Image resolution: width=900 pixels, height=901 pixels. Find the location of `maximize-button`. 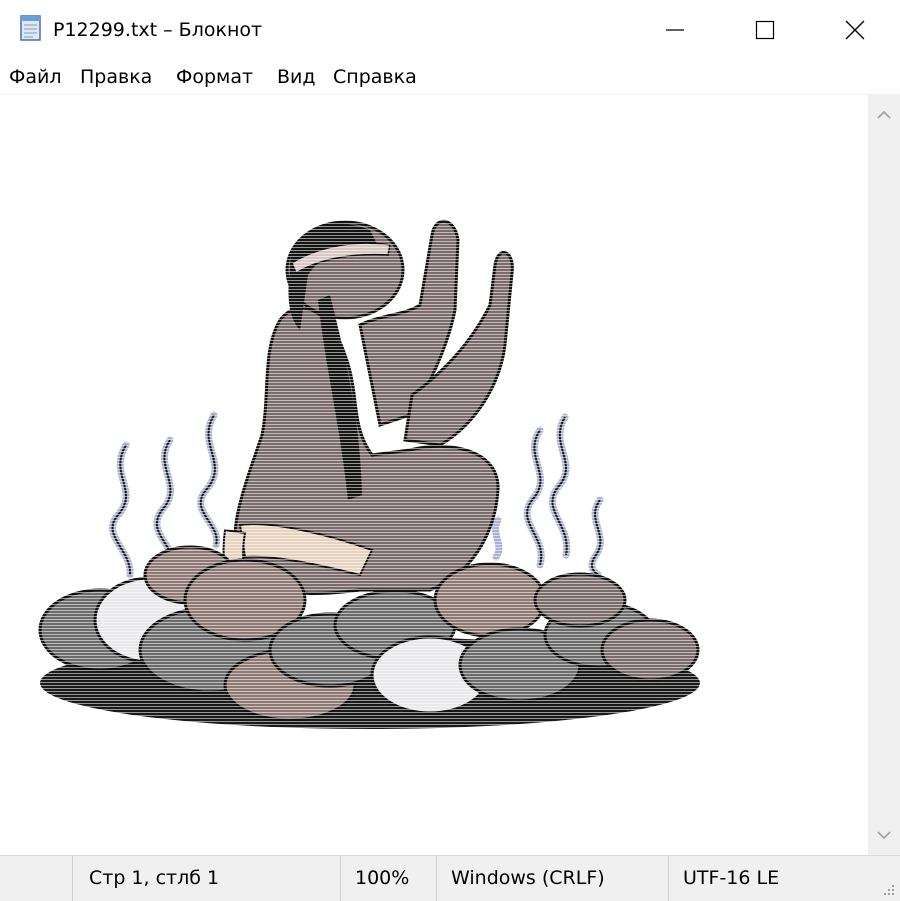

maximize-button is located at coordinates (765, 30).